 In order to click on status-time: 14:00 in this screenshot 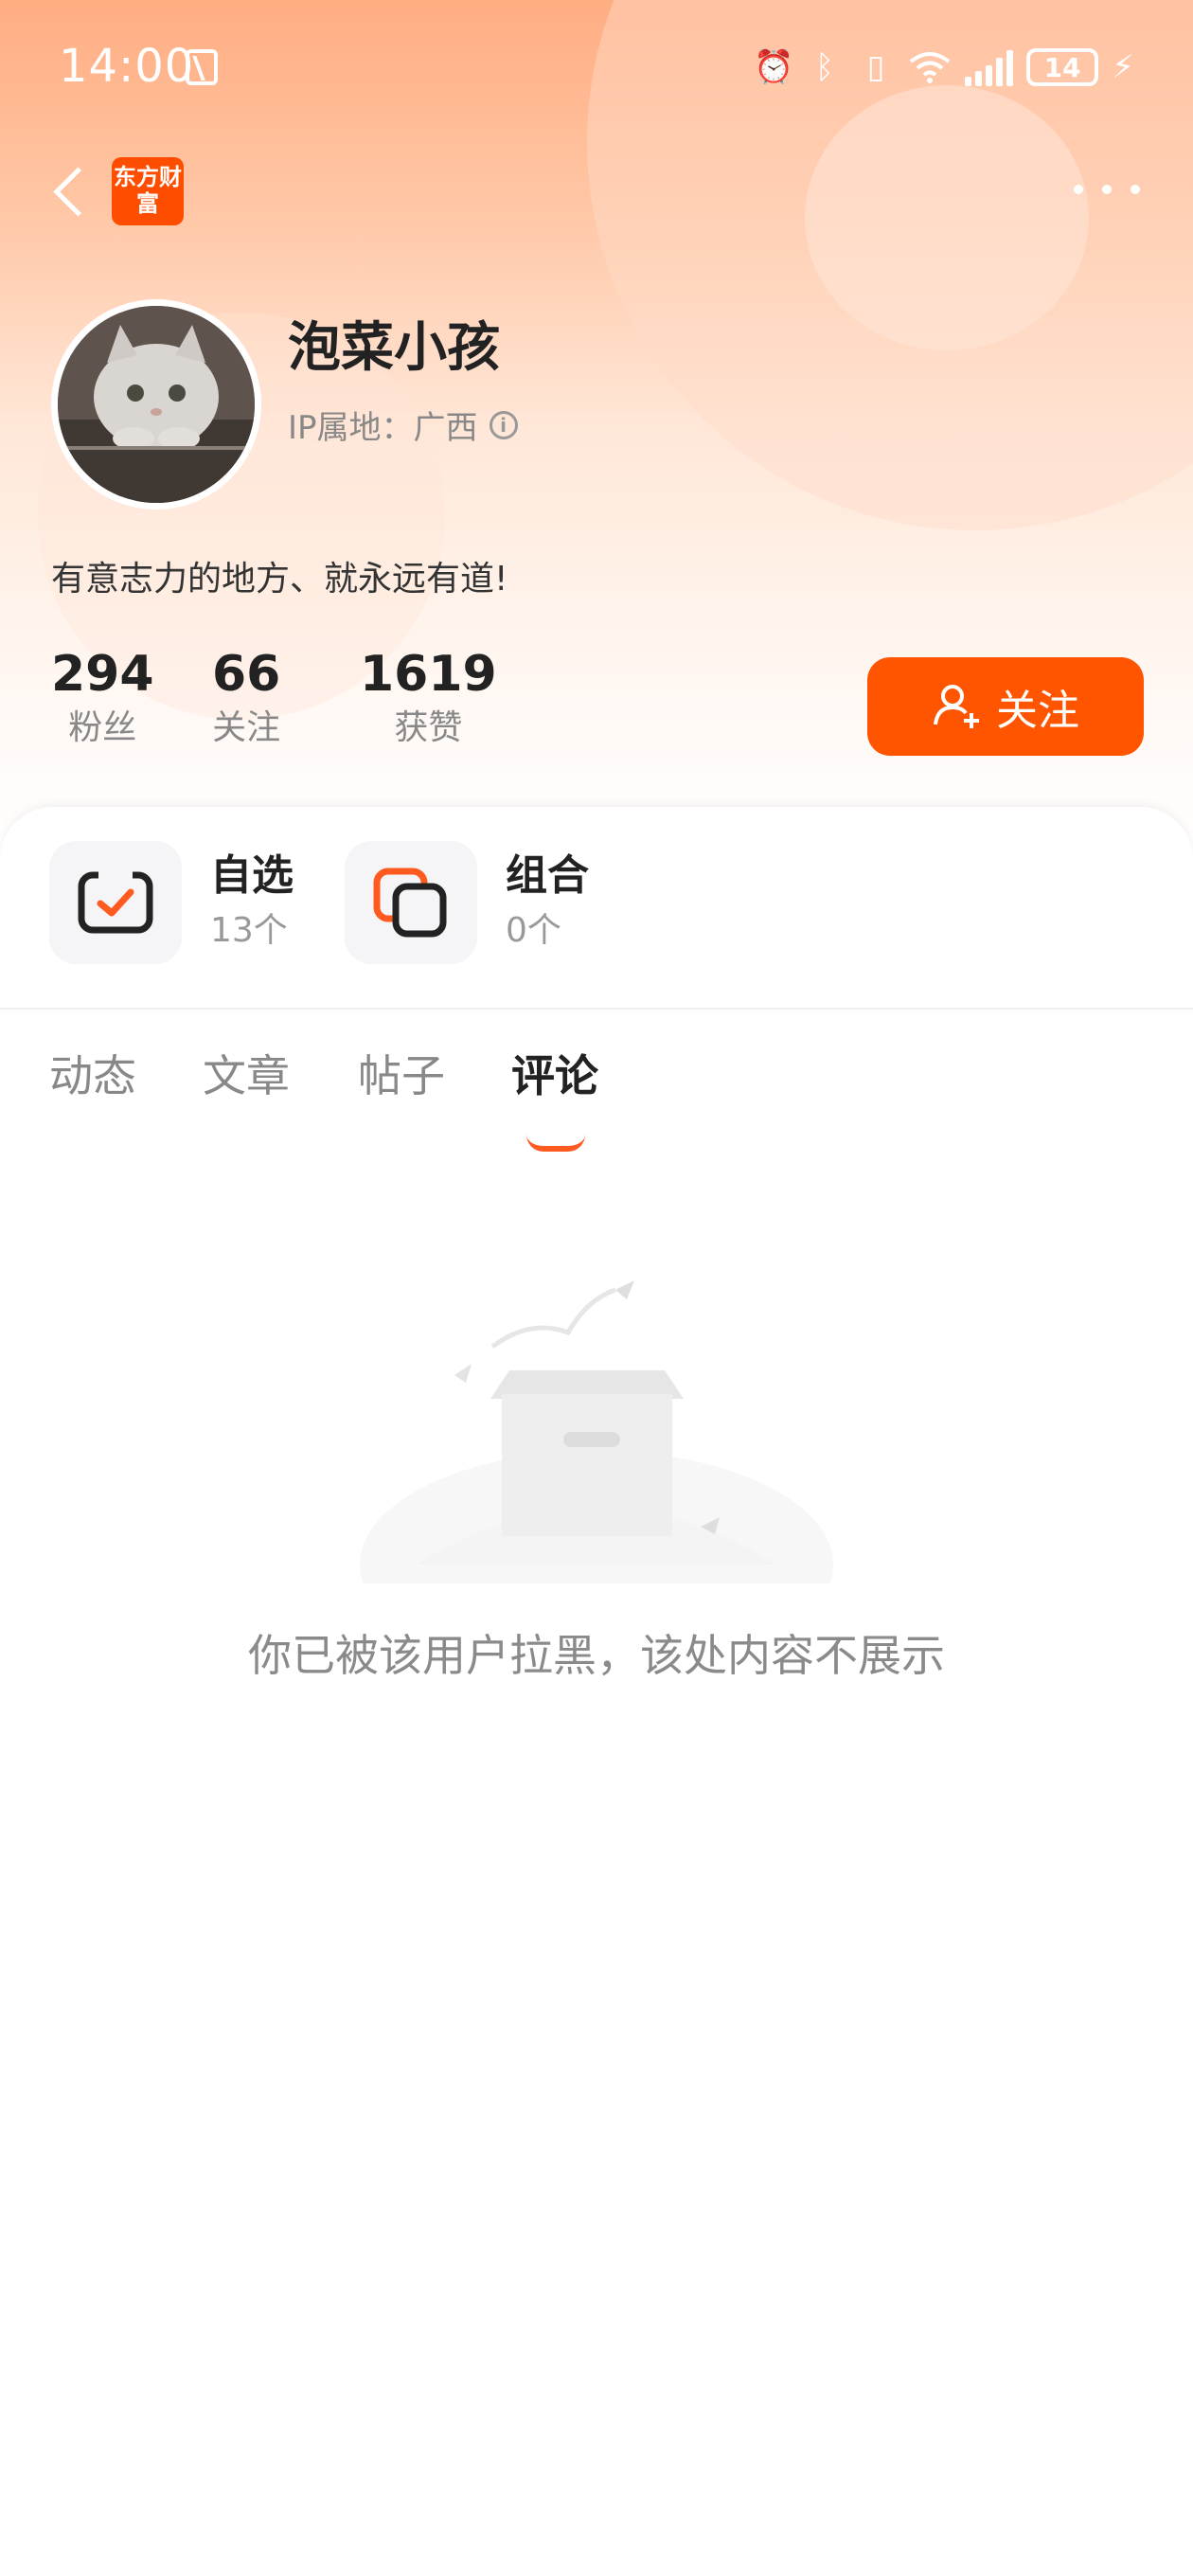, I will do `click(127, 66)`.